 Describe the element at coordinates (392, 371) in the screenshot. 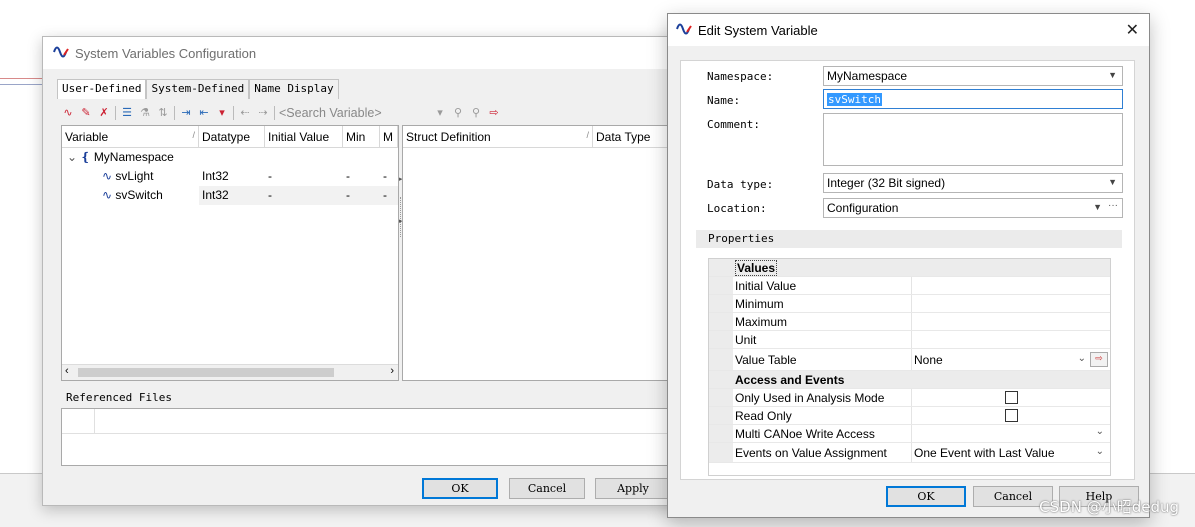

I see `scroll-right-icon: ›` at that location.